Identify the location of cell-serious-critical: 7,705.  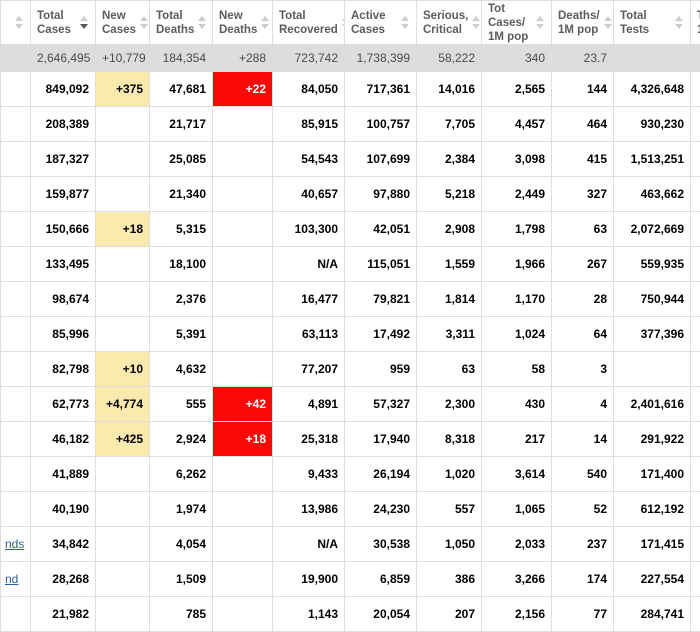
(449, 124).